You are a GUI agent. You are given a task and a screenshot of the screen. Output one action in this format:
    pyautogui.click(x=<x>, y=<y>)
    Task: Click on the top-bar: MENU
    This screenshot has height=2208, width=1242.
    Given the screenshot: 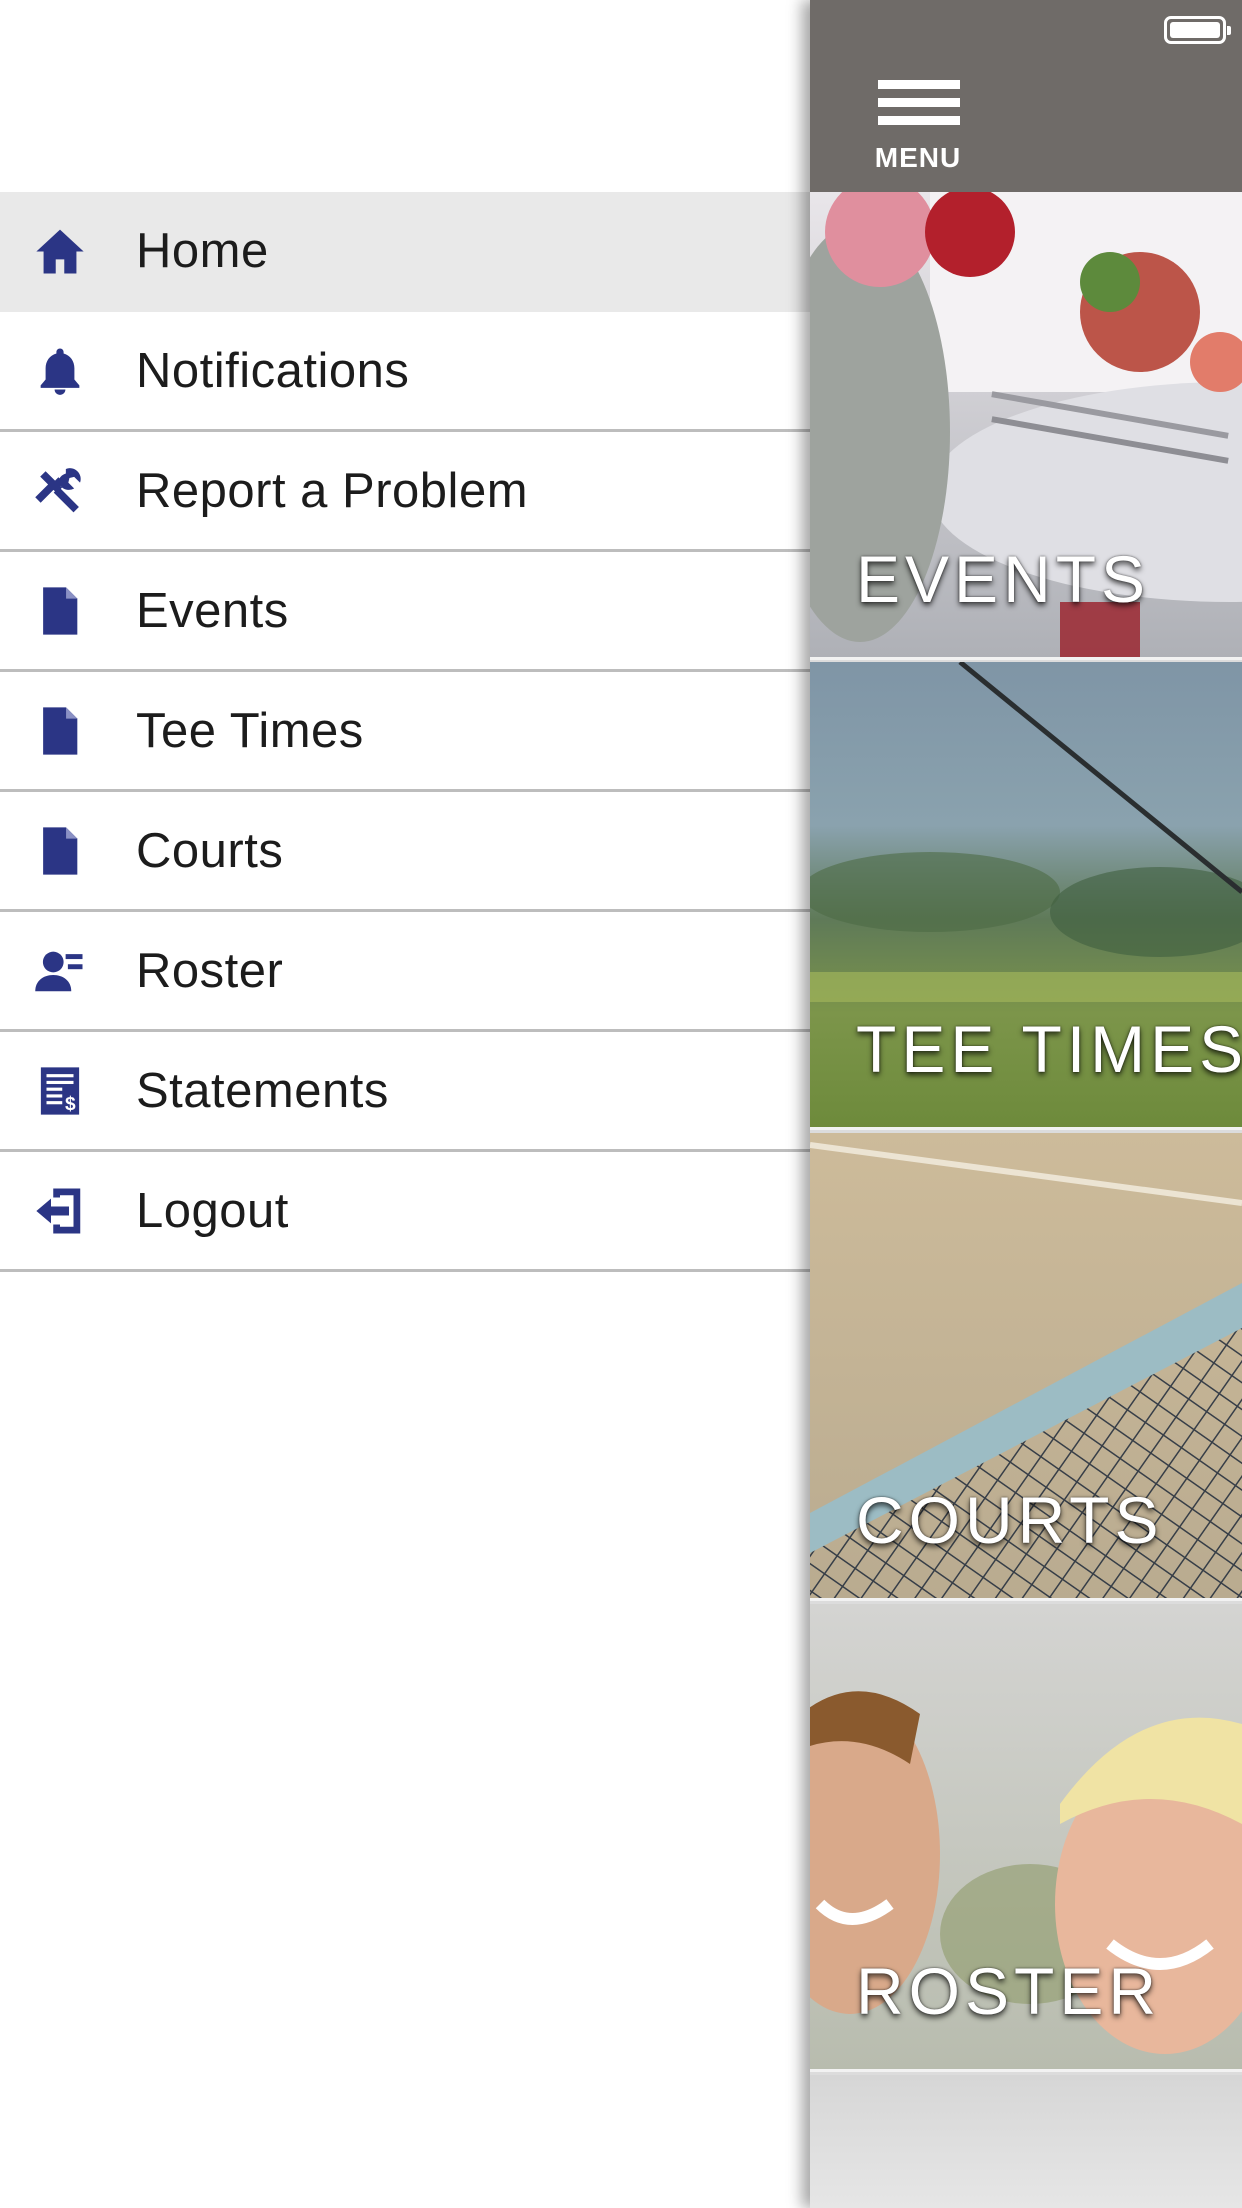 What is the action you would take?
    pyautogui.click(x=1026, y=96)
    